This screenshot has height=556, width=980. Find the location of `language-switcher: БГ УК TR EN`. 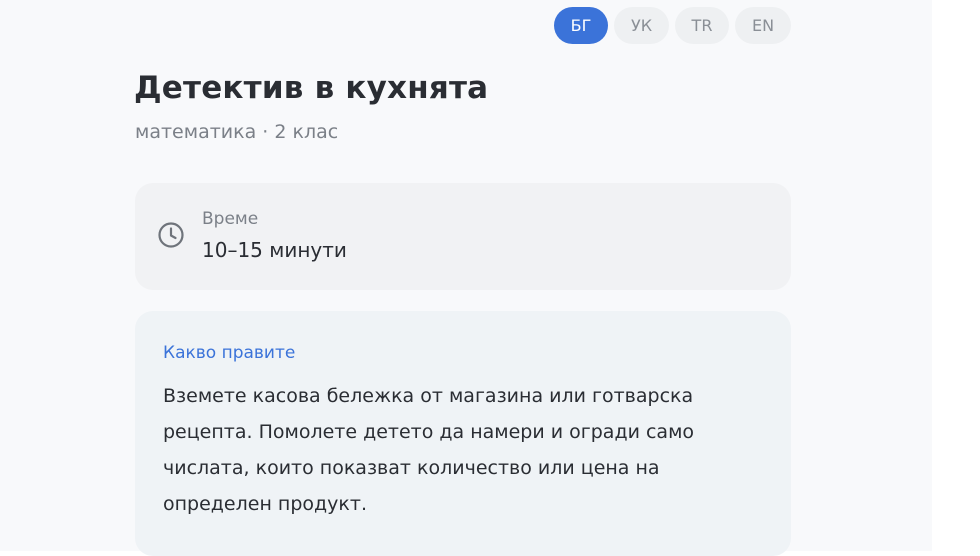

language-switcher: БГ УК TR EN is located at coordinates (672, 25).